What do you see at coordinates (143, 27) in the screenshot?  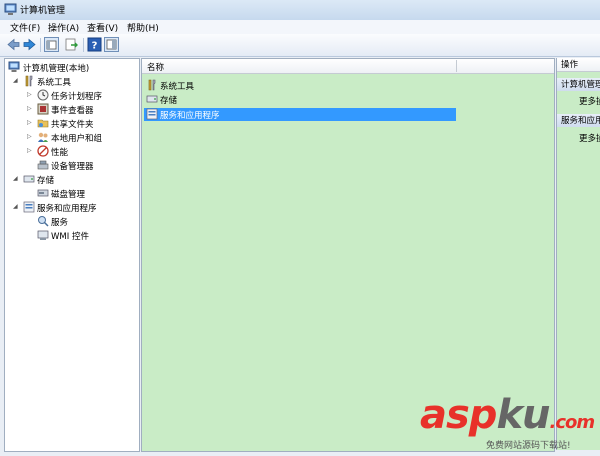 I see `menu-help: 帮助(H)` at bounding box center [143, 27].